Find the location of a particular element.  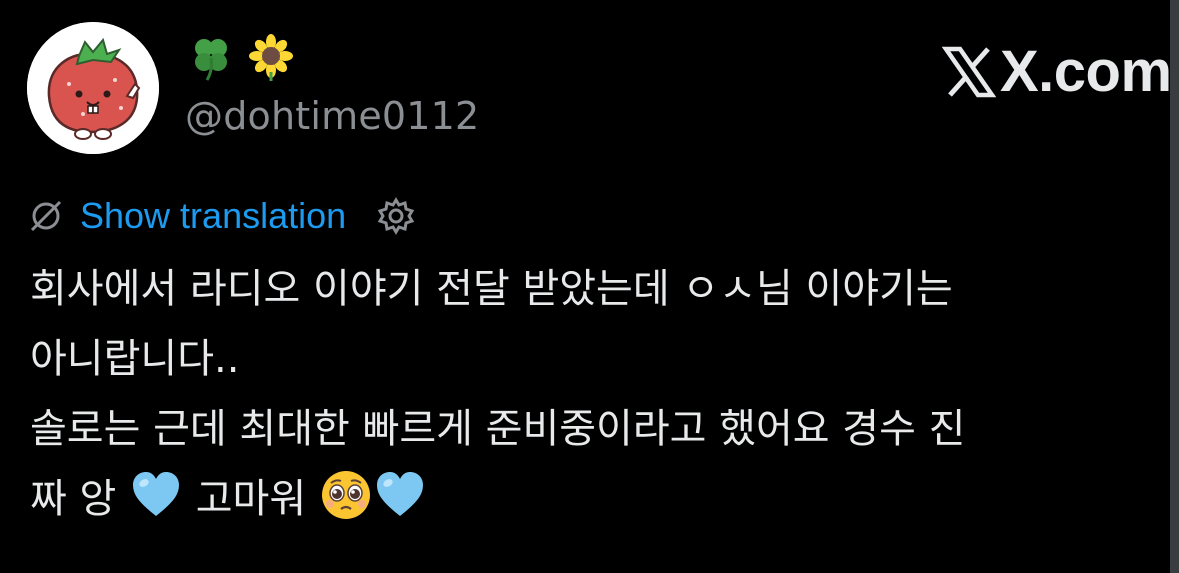

sunflower-icon is located at coordinates (271, 58).